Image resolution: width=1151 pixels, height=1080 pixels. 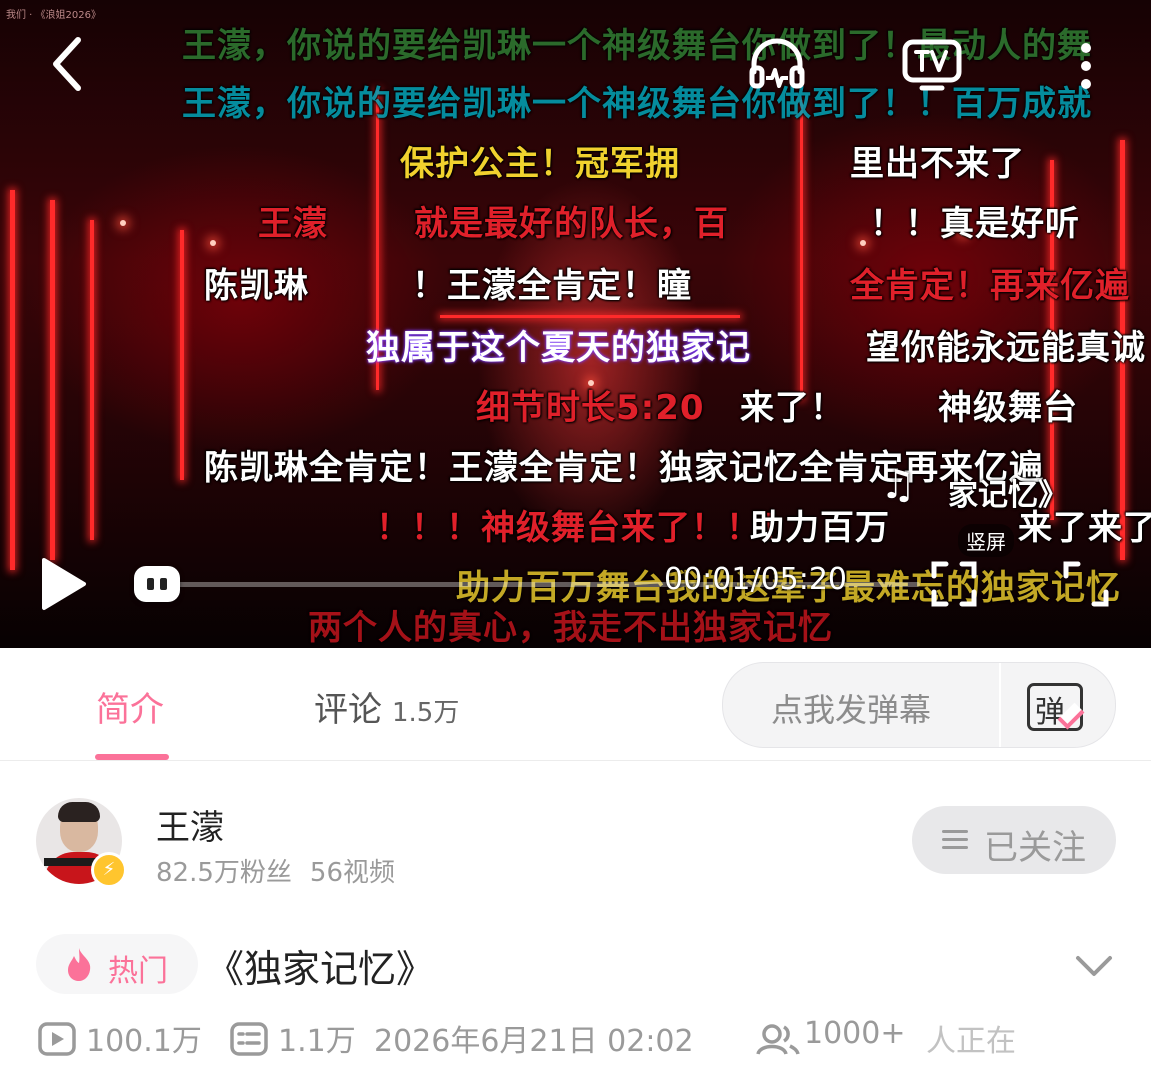 I want to click on uploader-stats: 82.5万粉丝 56视频, so click(x=275, y=870).